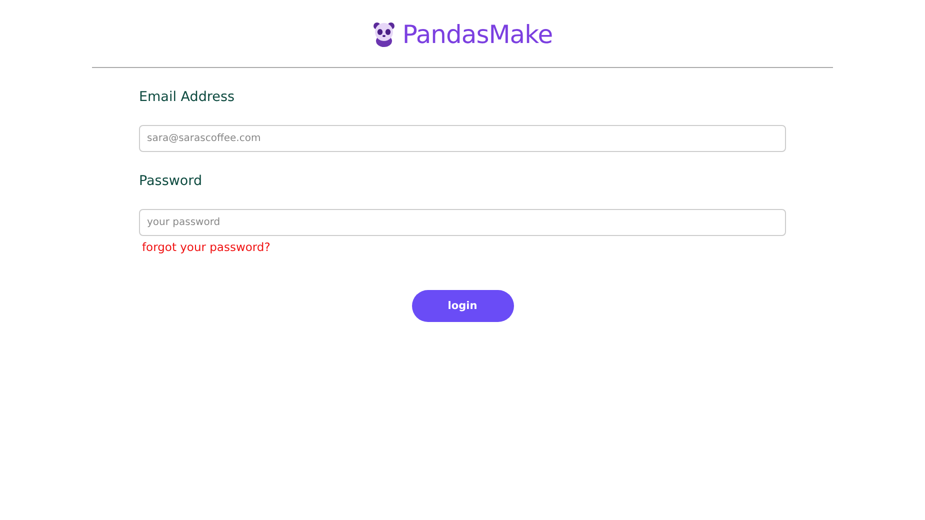  Describe the element at coordinates (462, 138) in the screenshot. I see `email-field: sara@sarascoffee.com` at that location.